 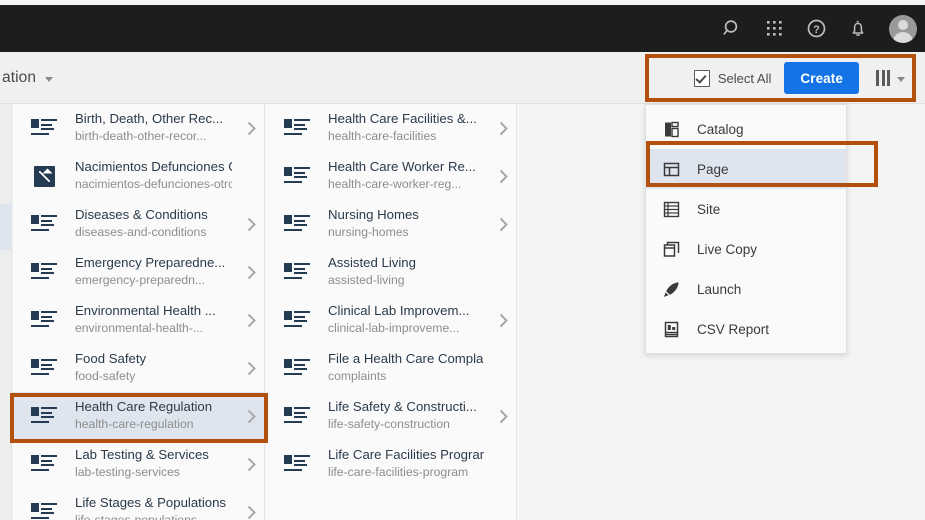 I want to click on list-item: Nursing Homes nursing-homes, so click(x=391, y=224).